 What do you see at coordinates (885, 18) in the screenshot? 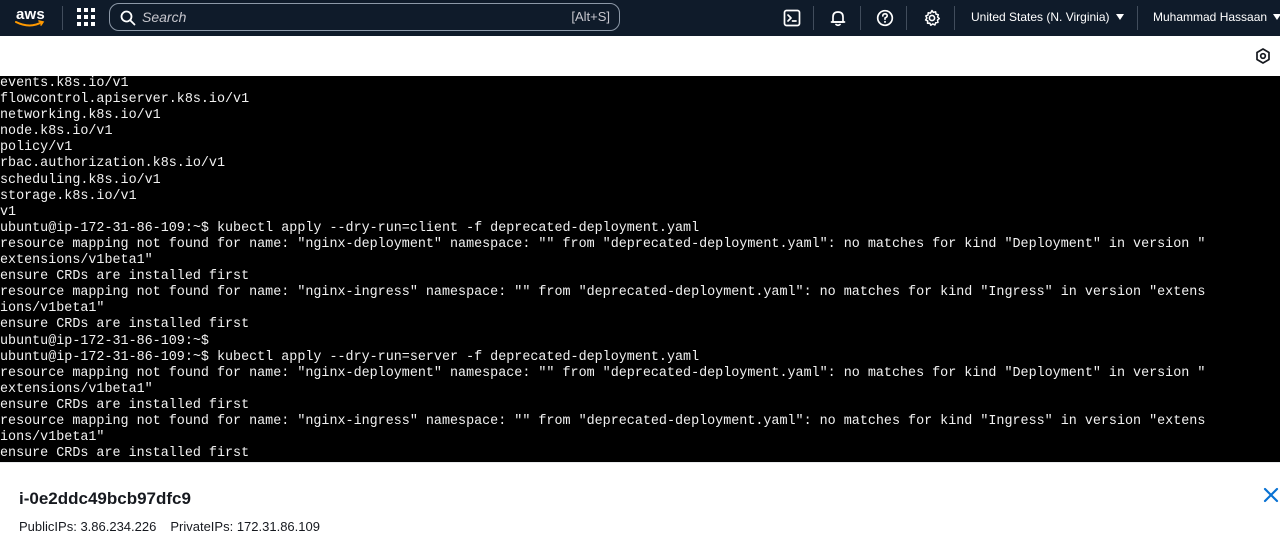
I see `help-icon` at bounding box center [885, 18].